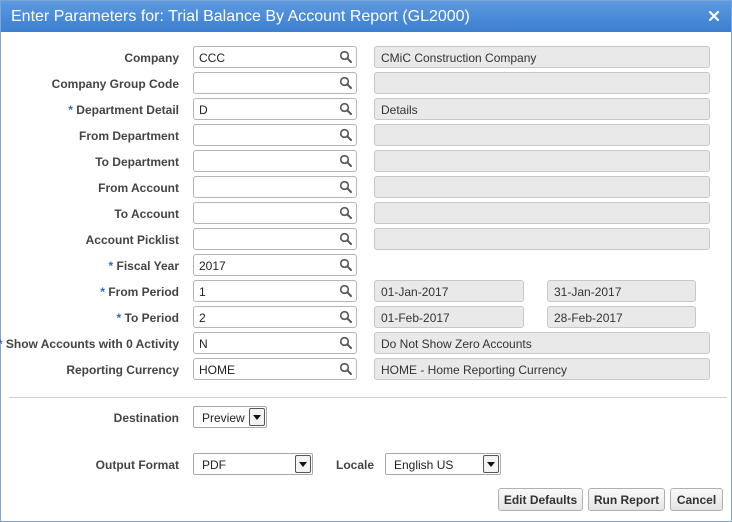  I want to click on label-department-detail: * Department Detail, so click(123, 110).